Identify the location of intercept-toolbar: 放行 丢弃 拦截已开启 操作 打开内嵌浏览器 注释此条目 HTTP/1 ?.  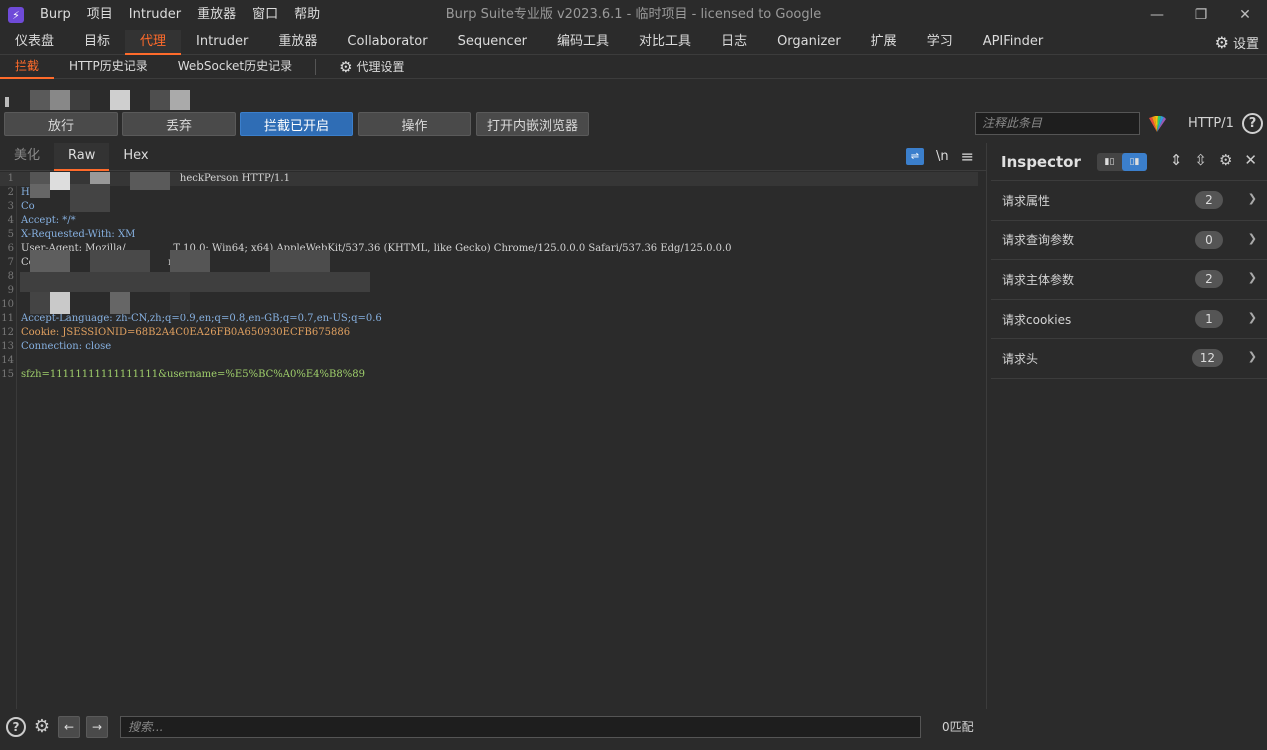
(633, 125).